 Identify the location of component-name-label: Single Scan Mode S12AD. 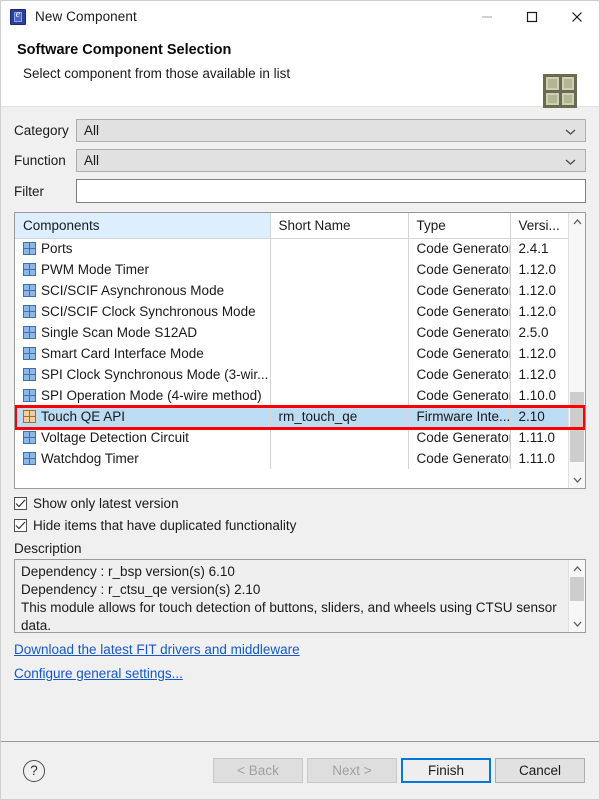
(119, 332).